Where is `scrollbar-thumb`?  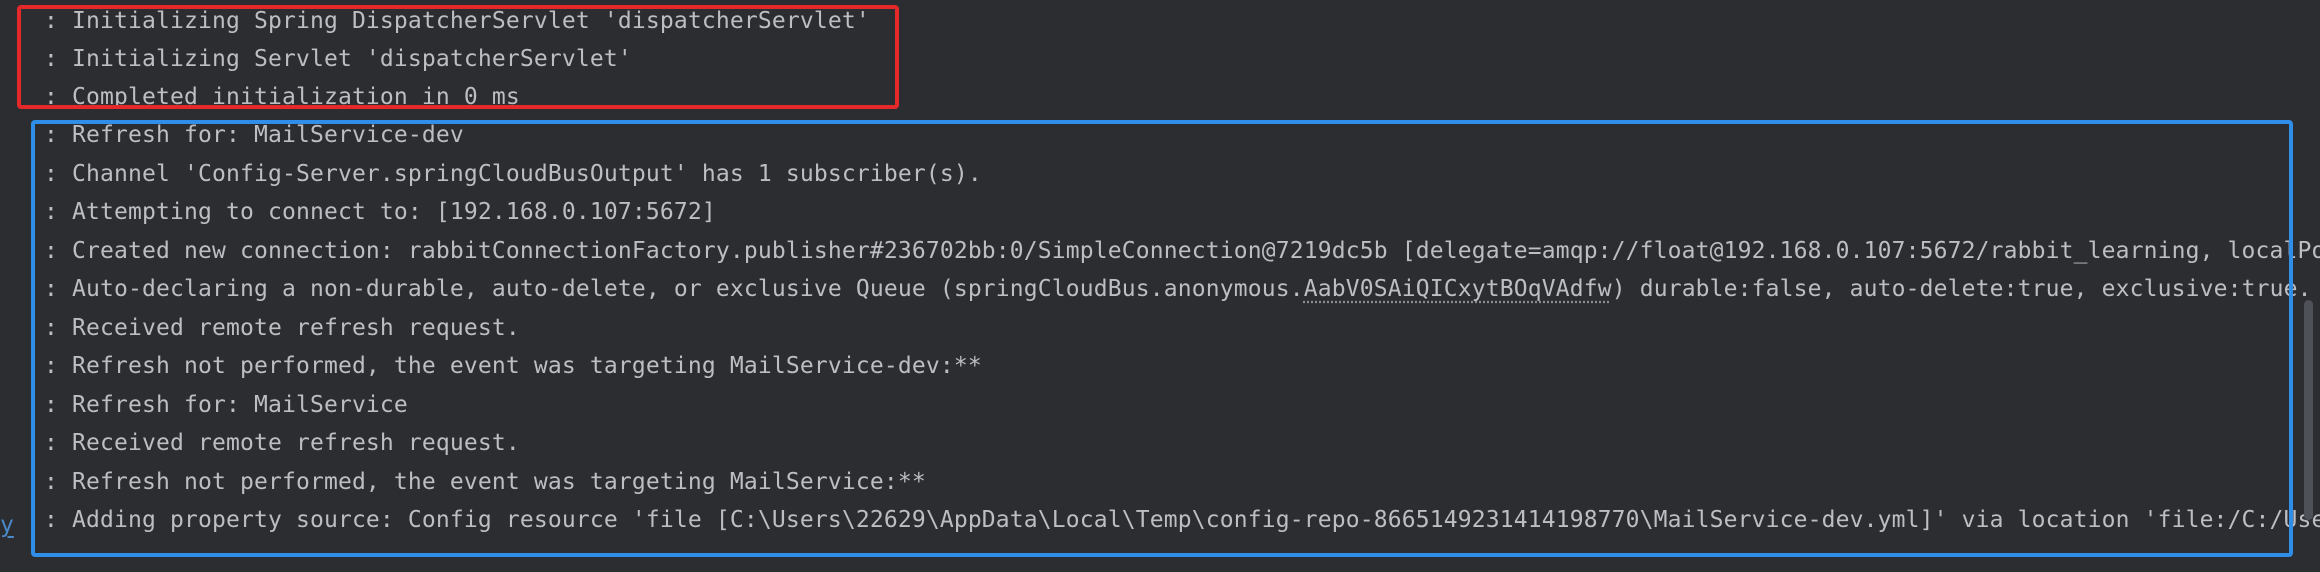
scrollbar-thumb is located at coordinates (2308, 410).